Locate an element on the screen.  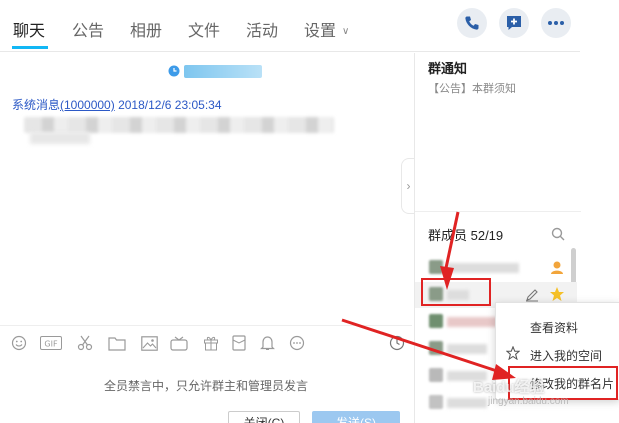
gif-icon: GIF is located at coordinates (51, 343).